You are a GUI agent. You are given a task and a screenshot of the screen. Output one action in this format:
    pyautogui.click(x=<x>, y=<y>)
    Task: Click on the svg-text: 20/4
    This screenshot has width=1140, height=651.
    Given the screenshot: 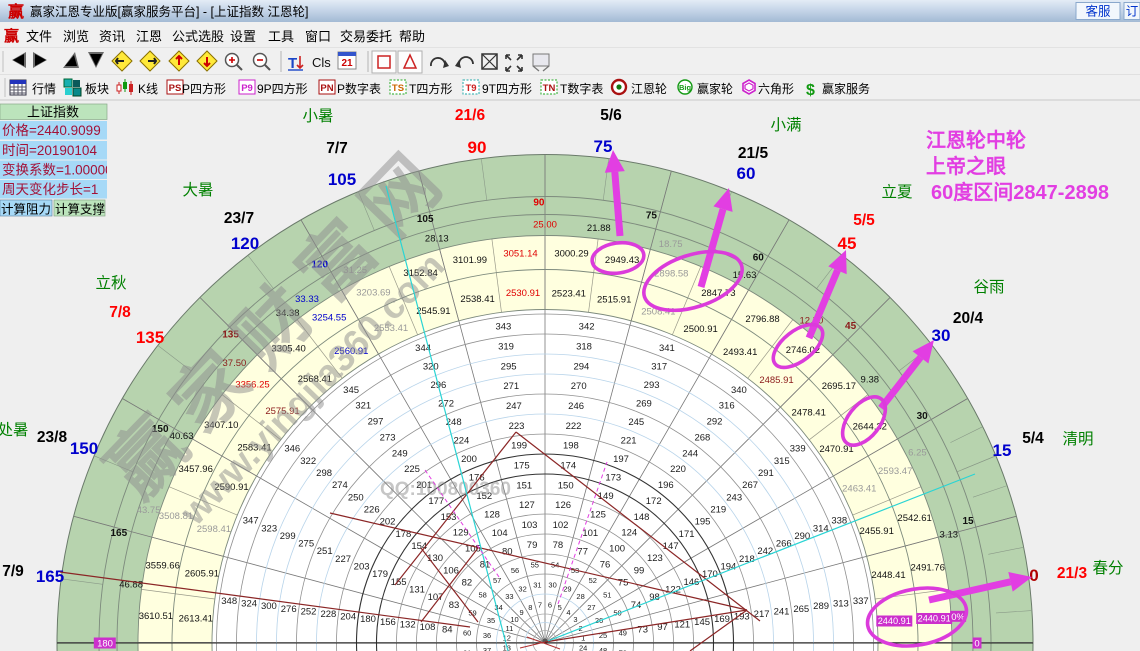 What is the action you would take?
    pyautogui.click(x=968, y=318)
    